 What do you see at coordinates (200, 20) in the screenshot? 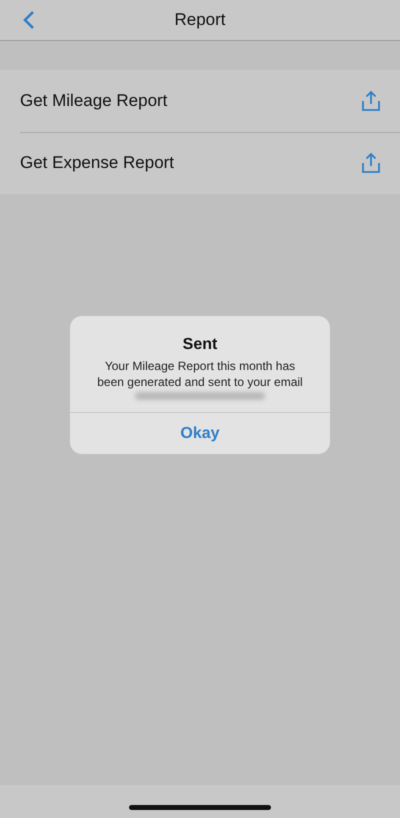
I see `screen-title: Report` at bounding box center [200, 20].